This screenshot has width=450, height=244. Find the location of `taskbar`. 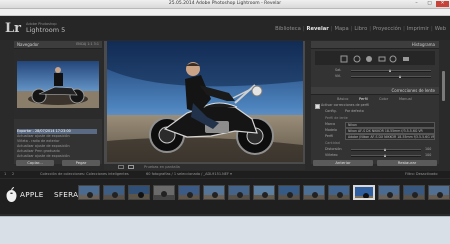

taskbar is located at coordinates (225, 230).